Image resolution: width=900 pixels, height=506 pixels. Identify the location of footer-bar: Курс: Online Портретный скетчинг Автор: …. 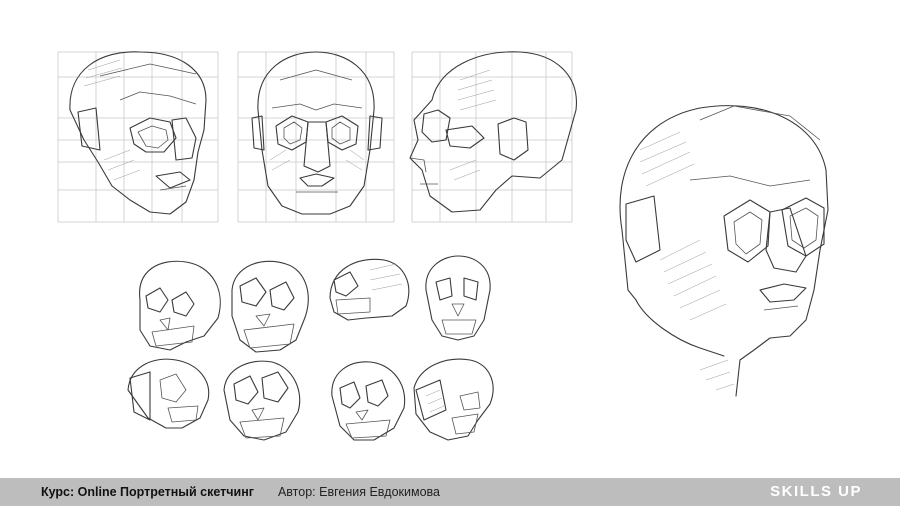
(450, 492).